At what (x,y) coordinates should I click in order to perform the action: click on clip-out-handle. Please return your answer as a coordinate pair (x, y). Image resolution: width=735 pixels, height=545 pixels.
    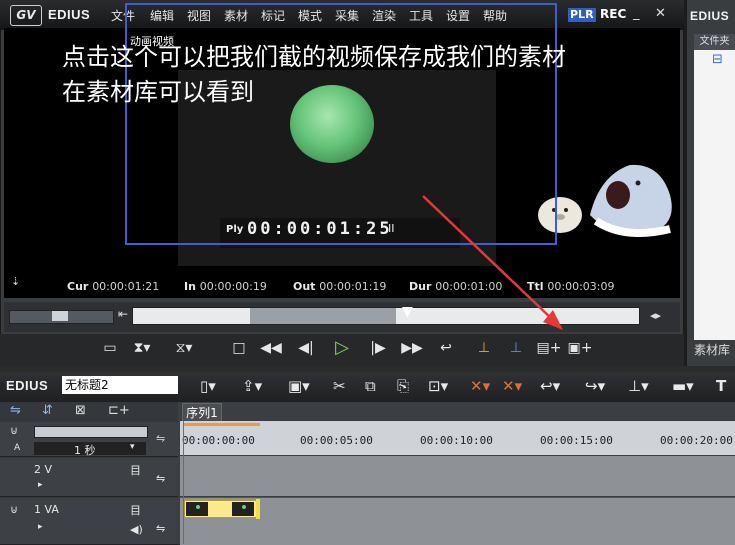
    Looking at the image, I should click on (258, 509).